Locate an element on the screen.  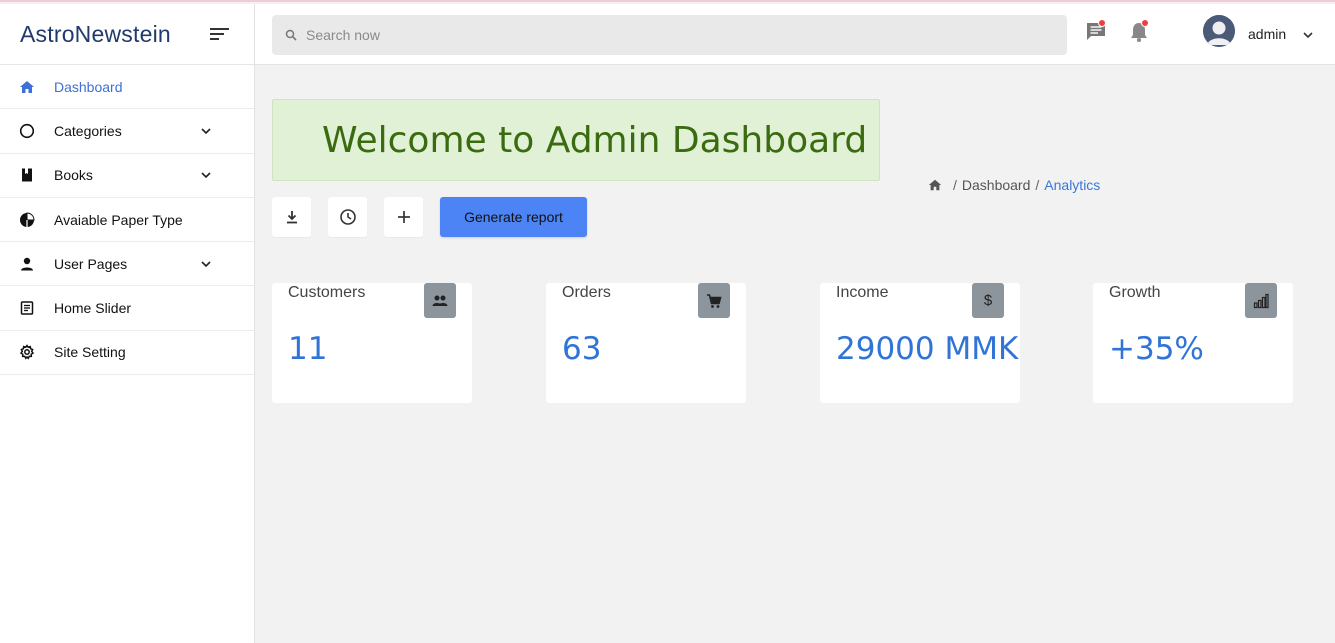
avatar is located at coordinates (1219, 31).